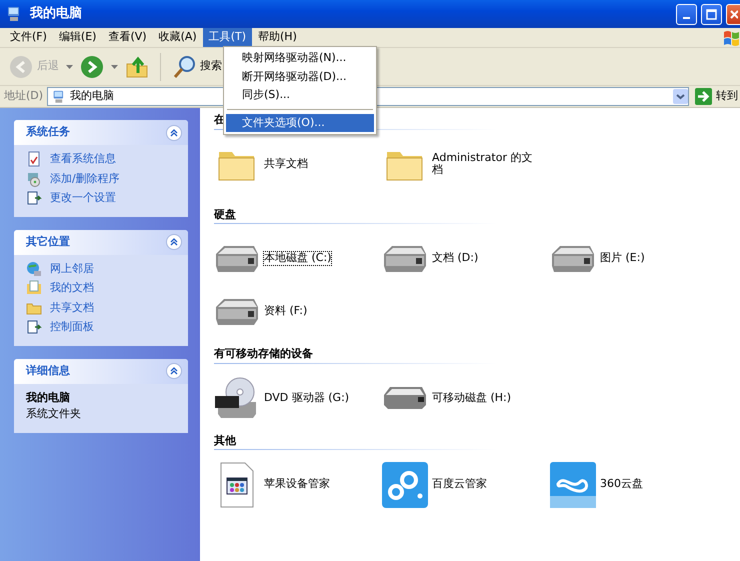 This screenshot has height=561, width=740. What do you see at coordinates (225, 214) in the screenshot?
I see `group-heading: 硬盘` at bounding box center [225, 214].